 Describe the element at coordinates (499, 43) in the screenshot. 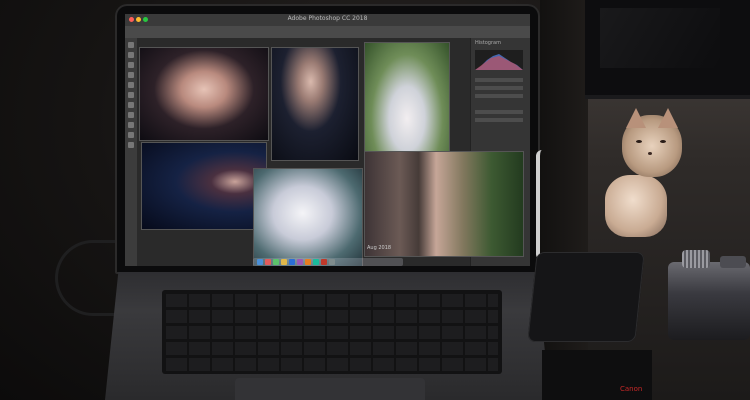

I see `panel-tab-histogram: Histogram` at that location.